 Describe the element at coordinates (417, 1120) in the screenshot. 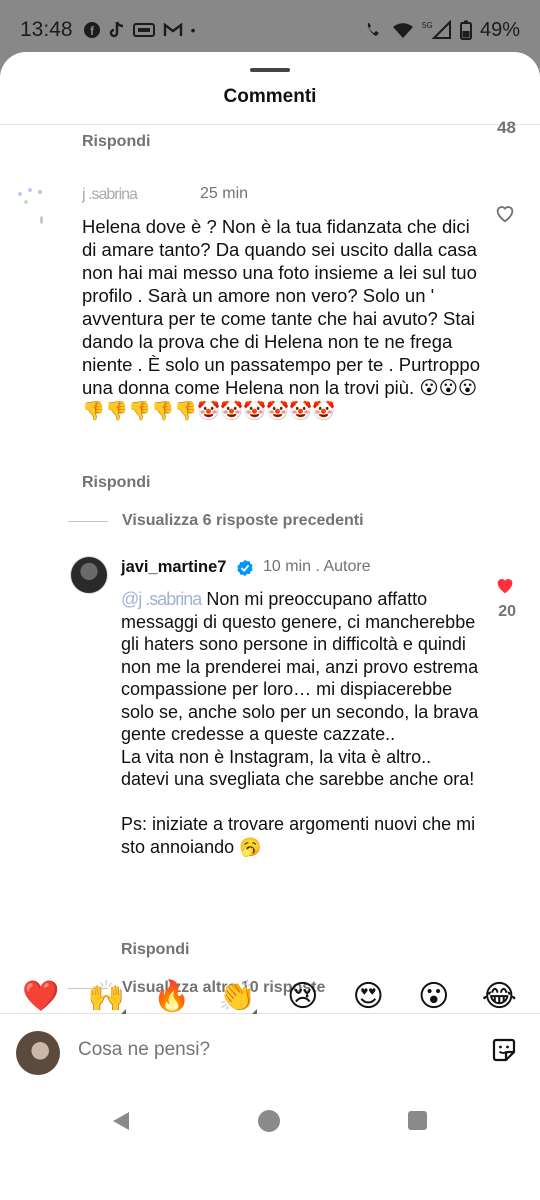

I see `recents-nav-icon` at that location.